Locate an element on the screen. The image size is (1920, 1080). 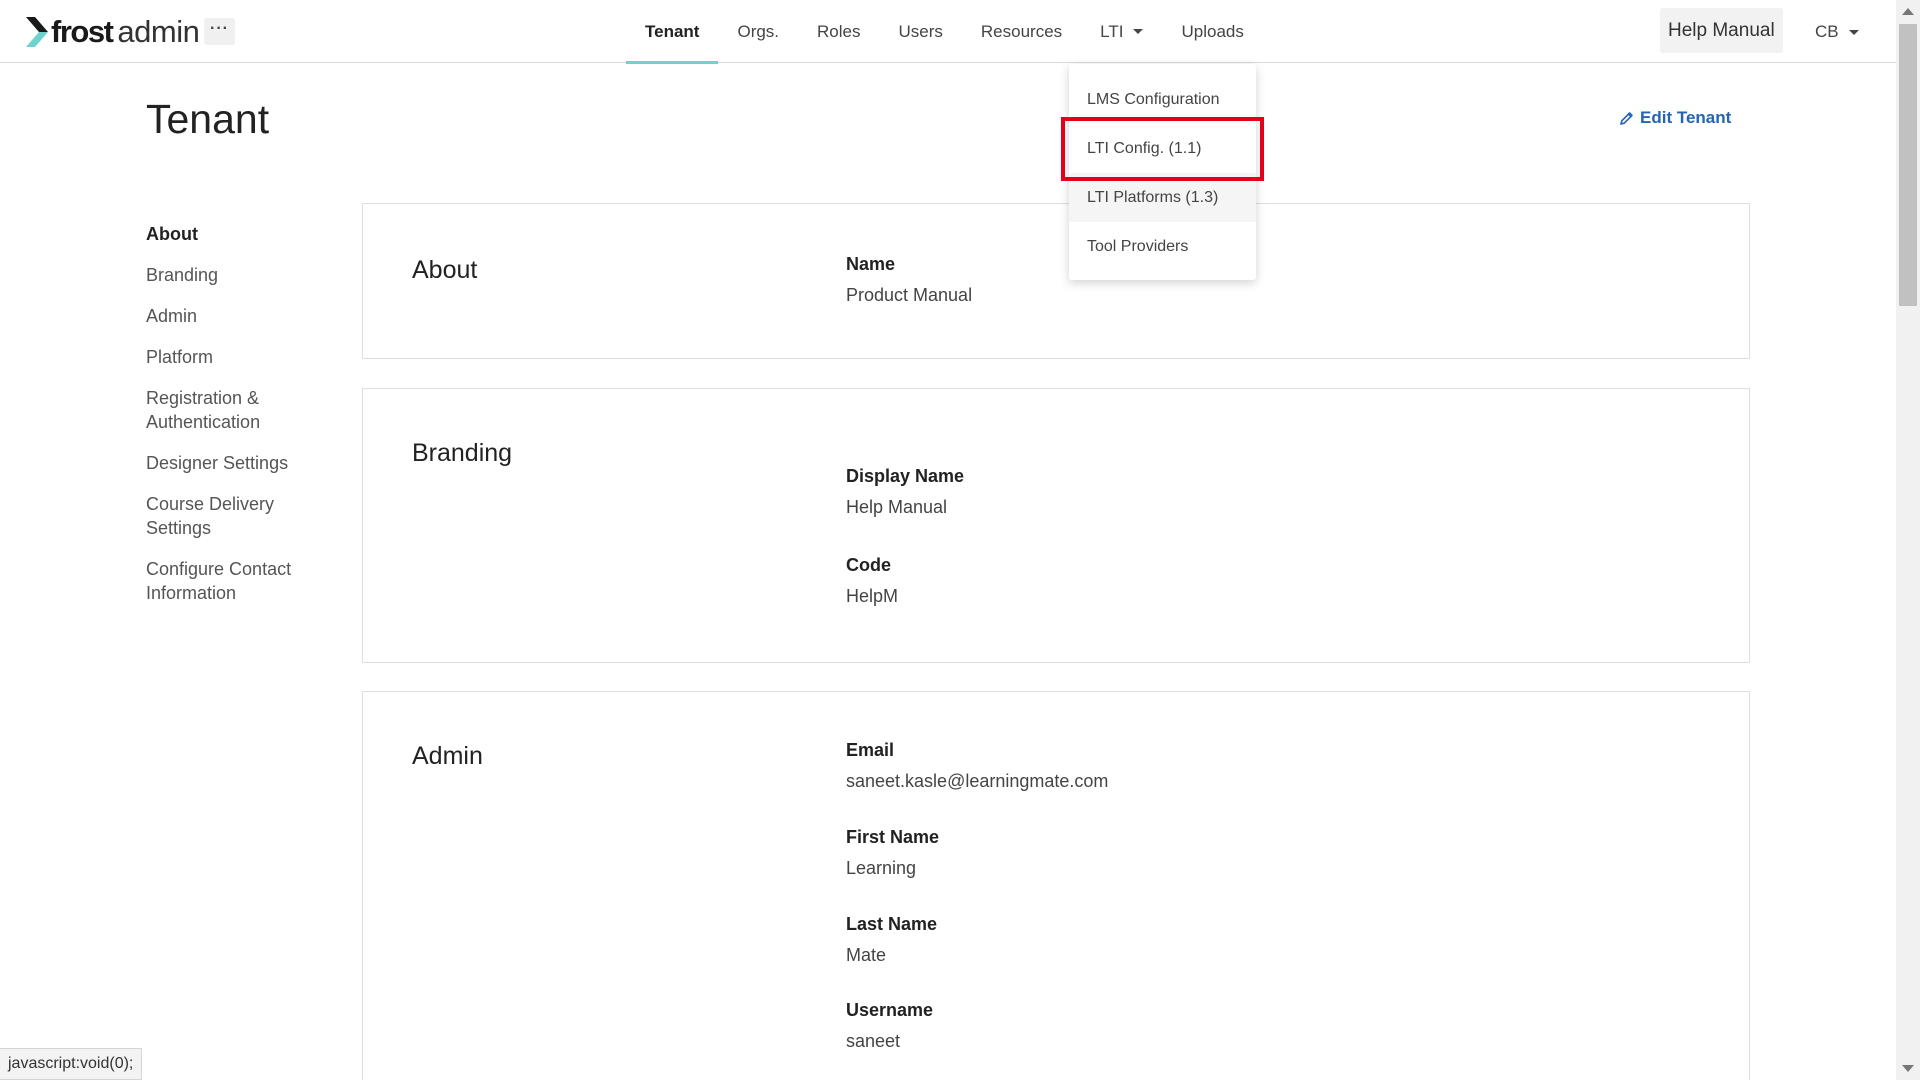
about-card: About Name Product Manual is located at coordinates (1056, 281).